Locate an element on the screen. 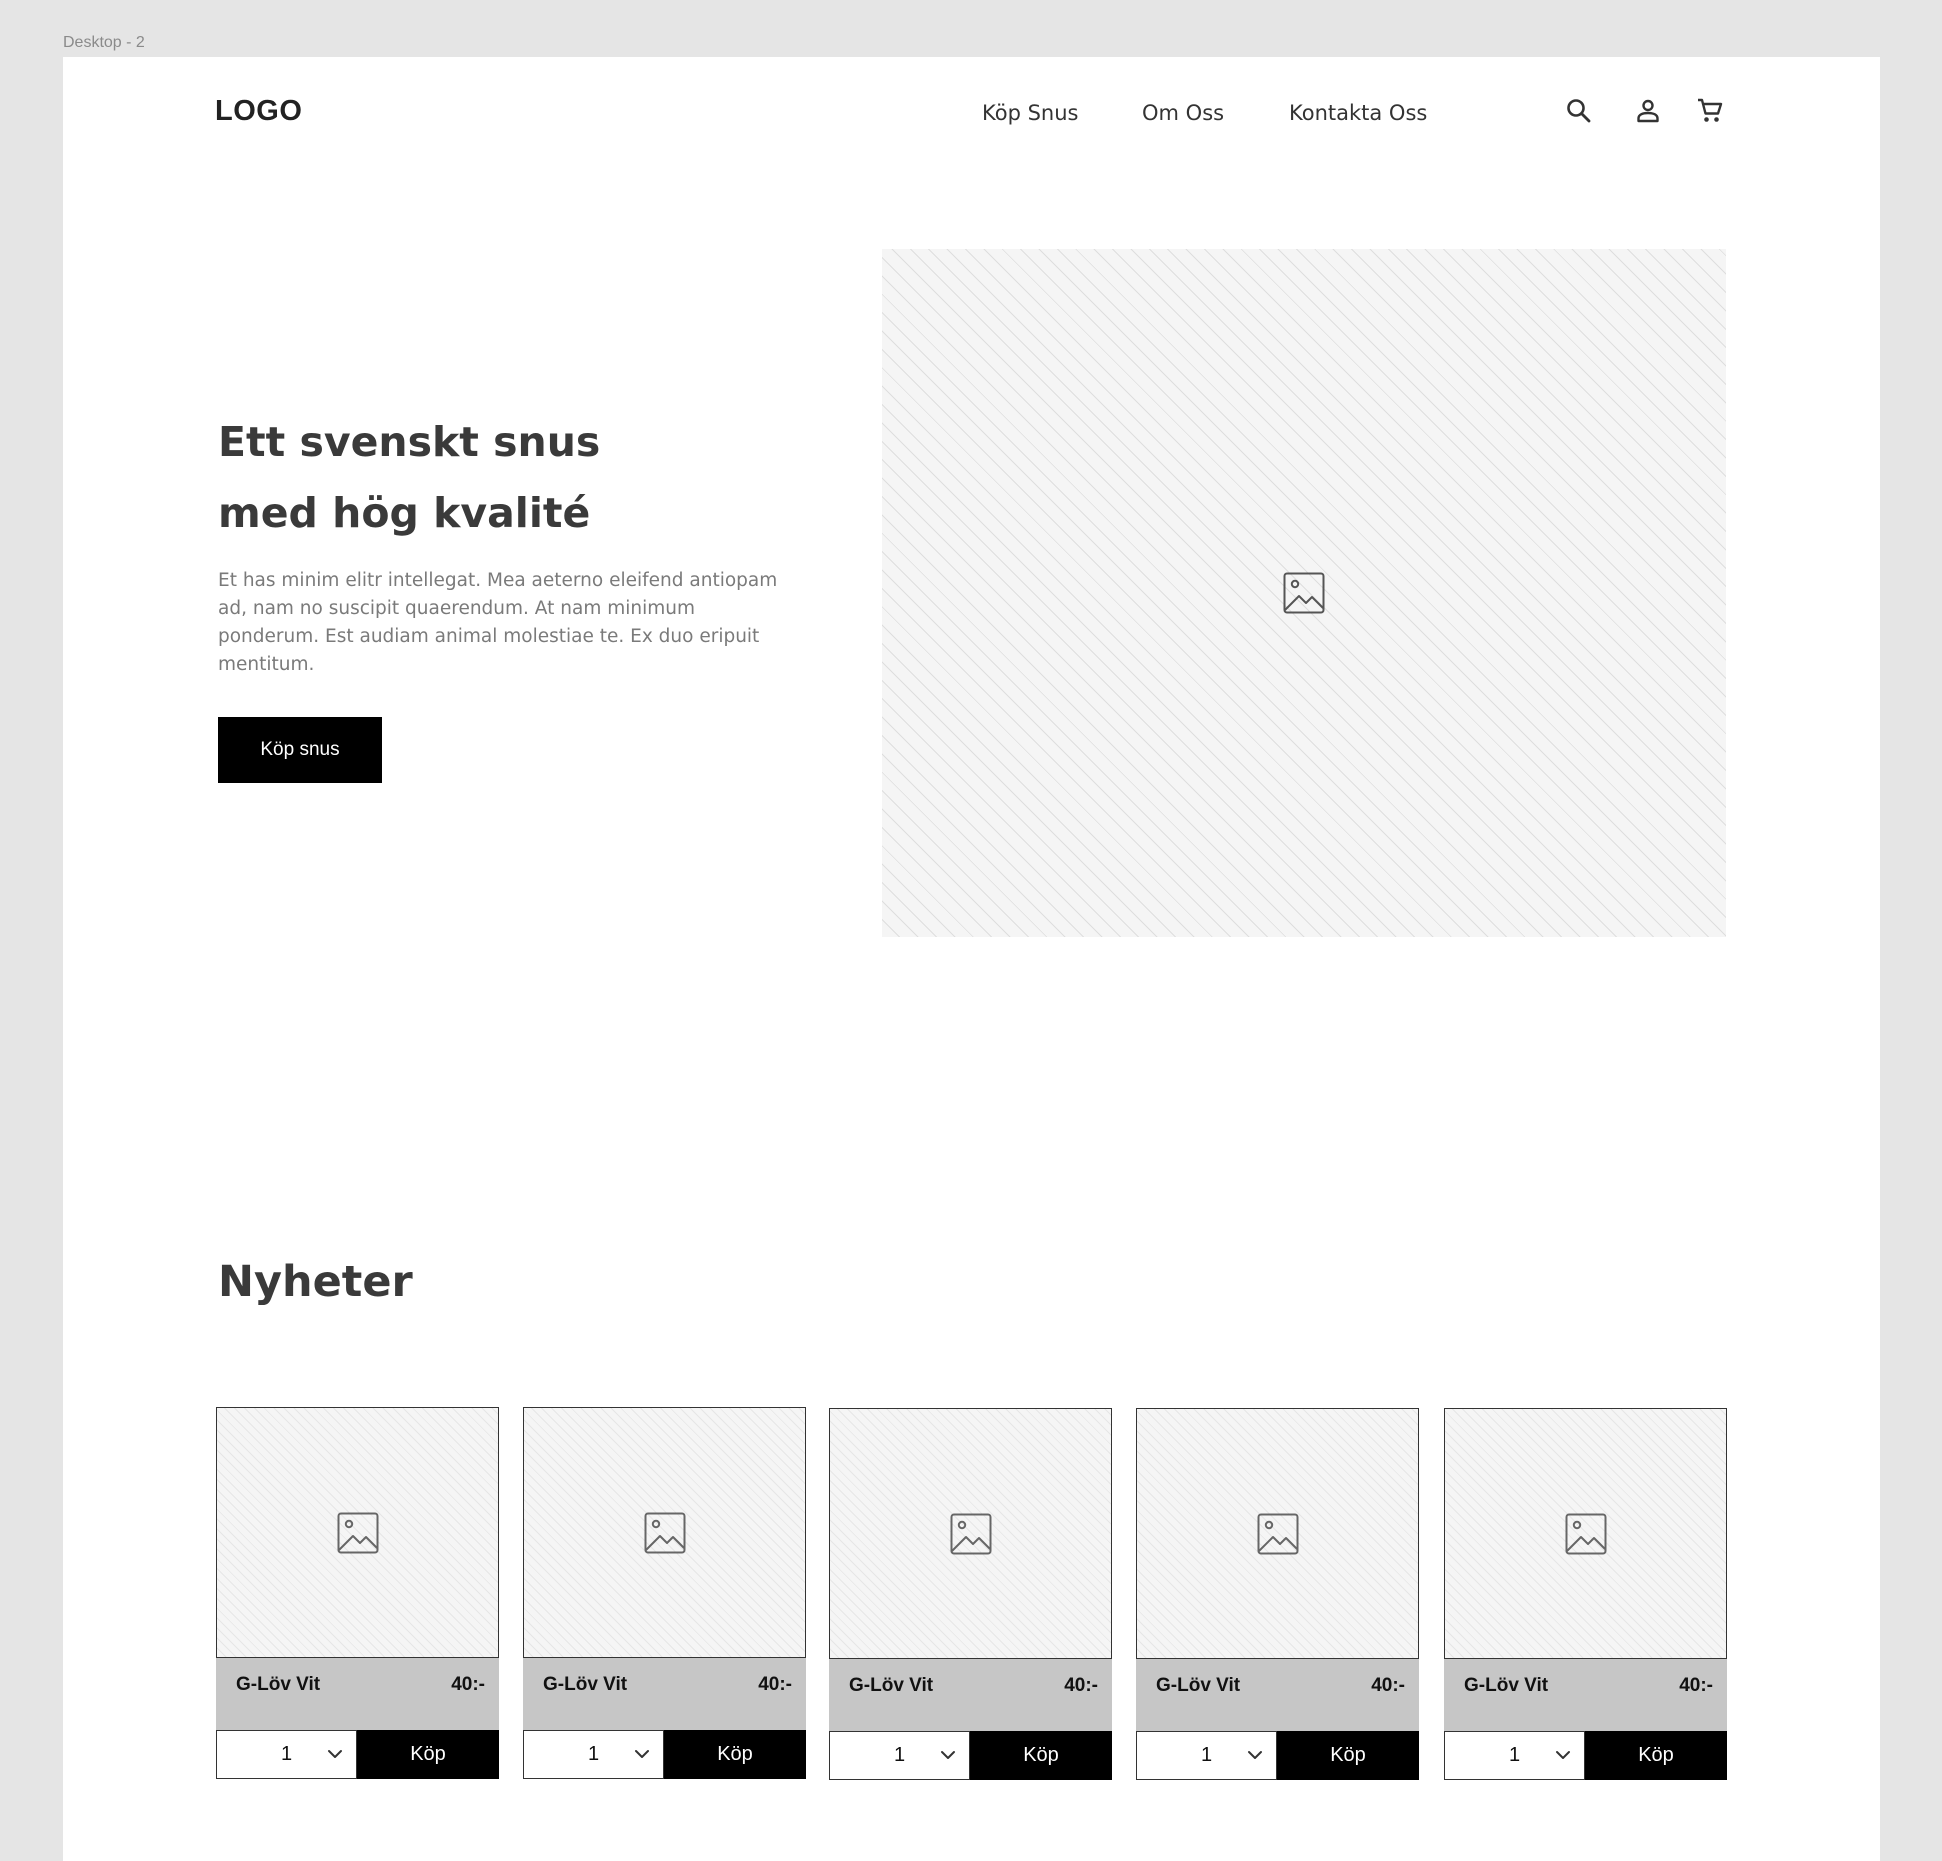  nav-link-om-oss: Om Oss is located at coordinates (1183, 113).